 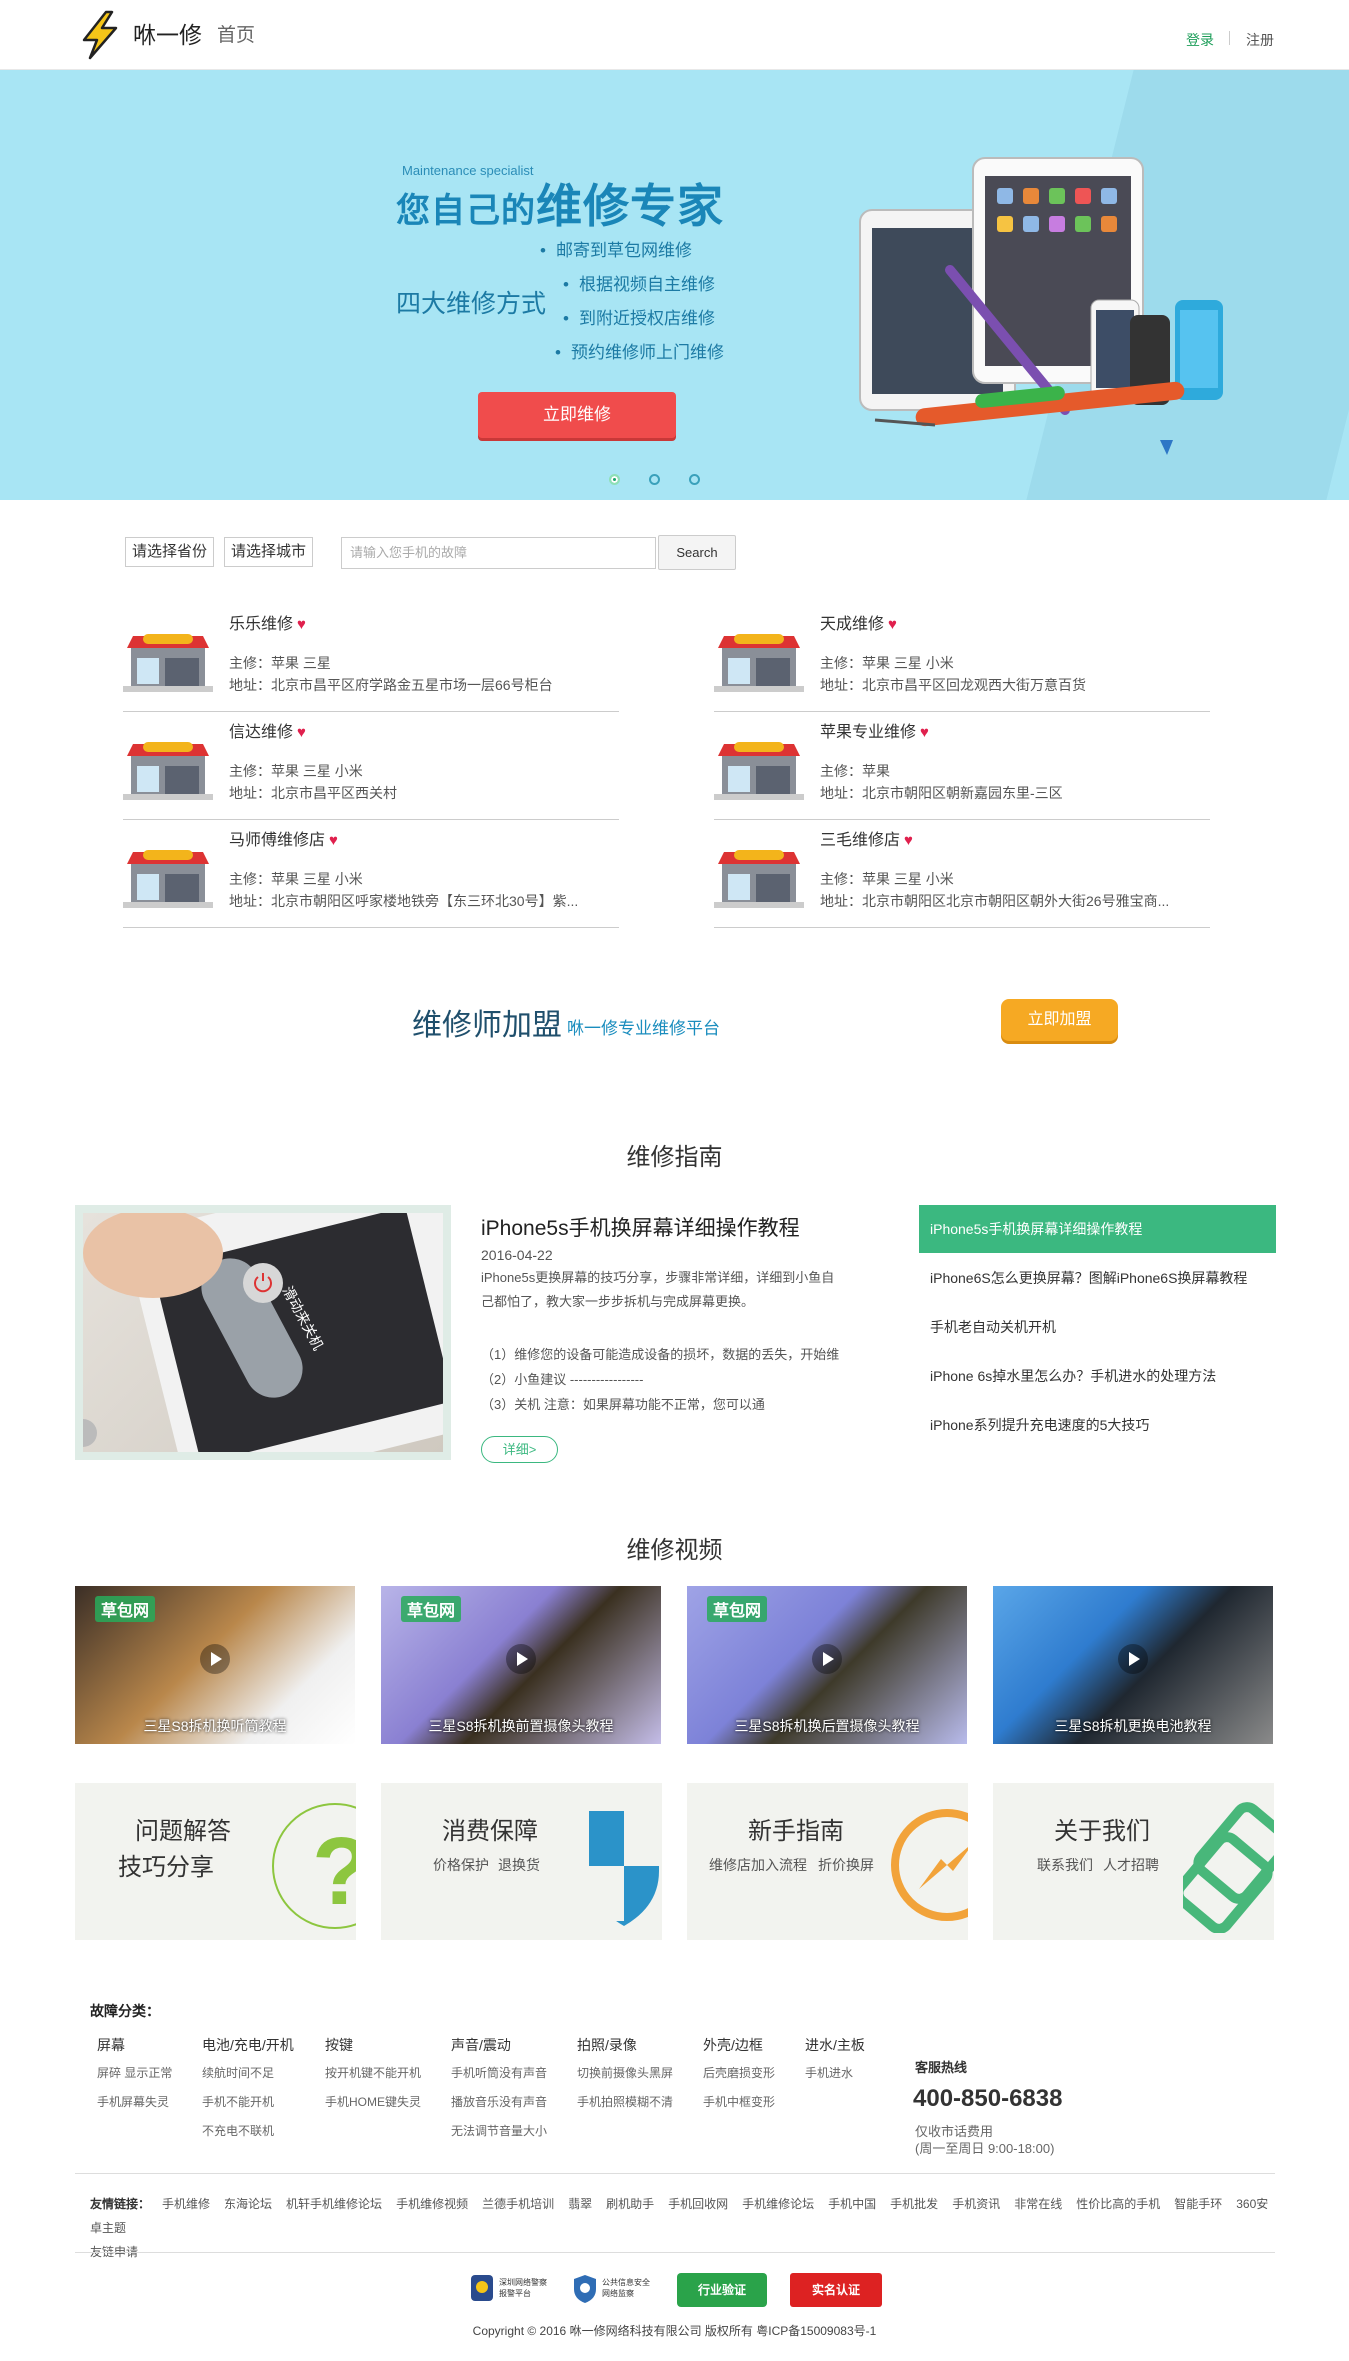 I want to click on friend-link: 东海论坛, so click(x=248, y=2204).